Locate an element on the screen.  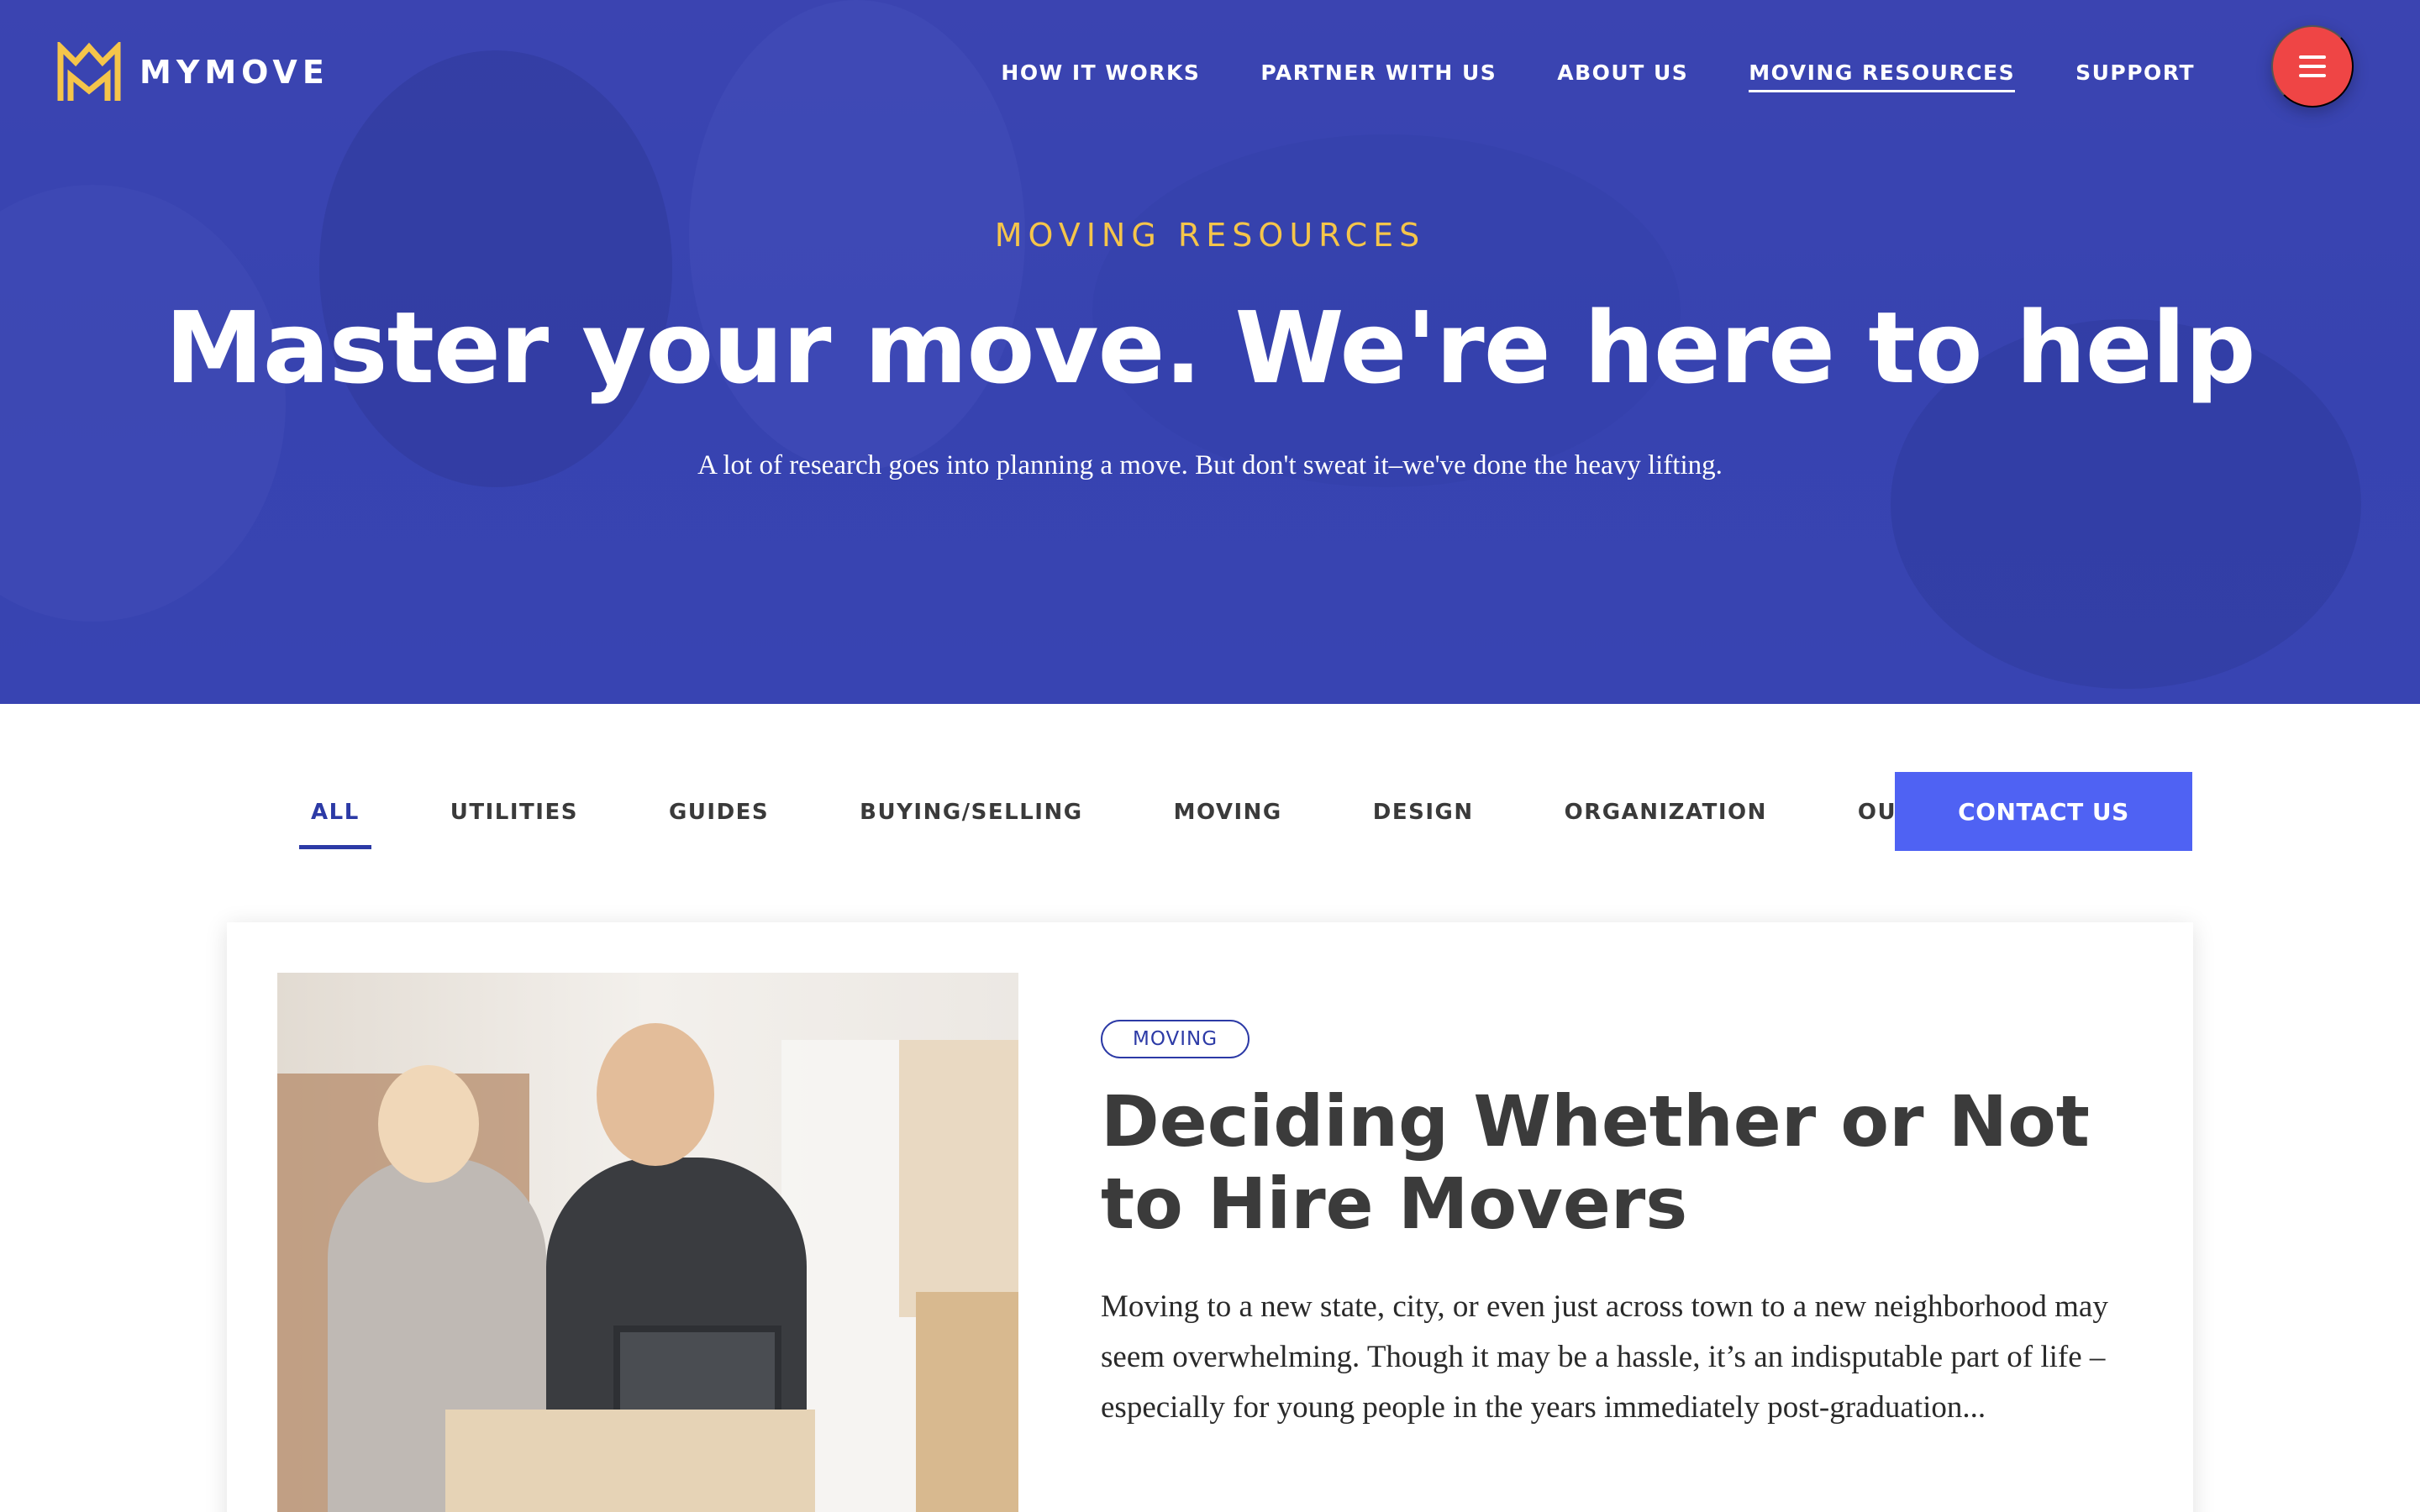
mymove-logo-icon is located at coordinates (89, 71).